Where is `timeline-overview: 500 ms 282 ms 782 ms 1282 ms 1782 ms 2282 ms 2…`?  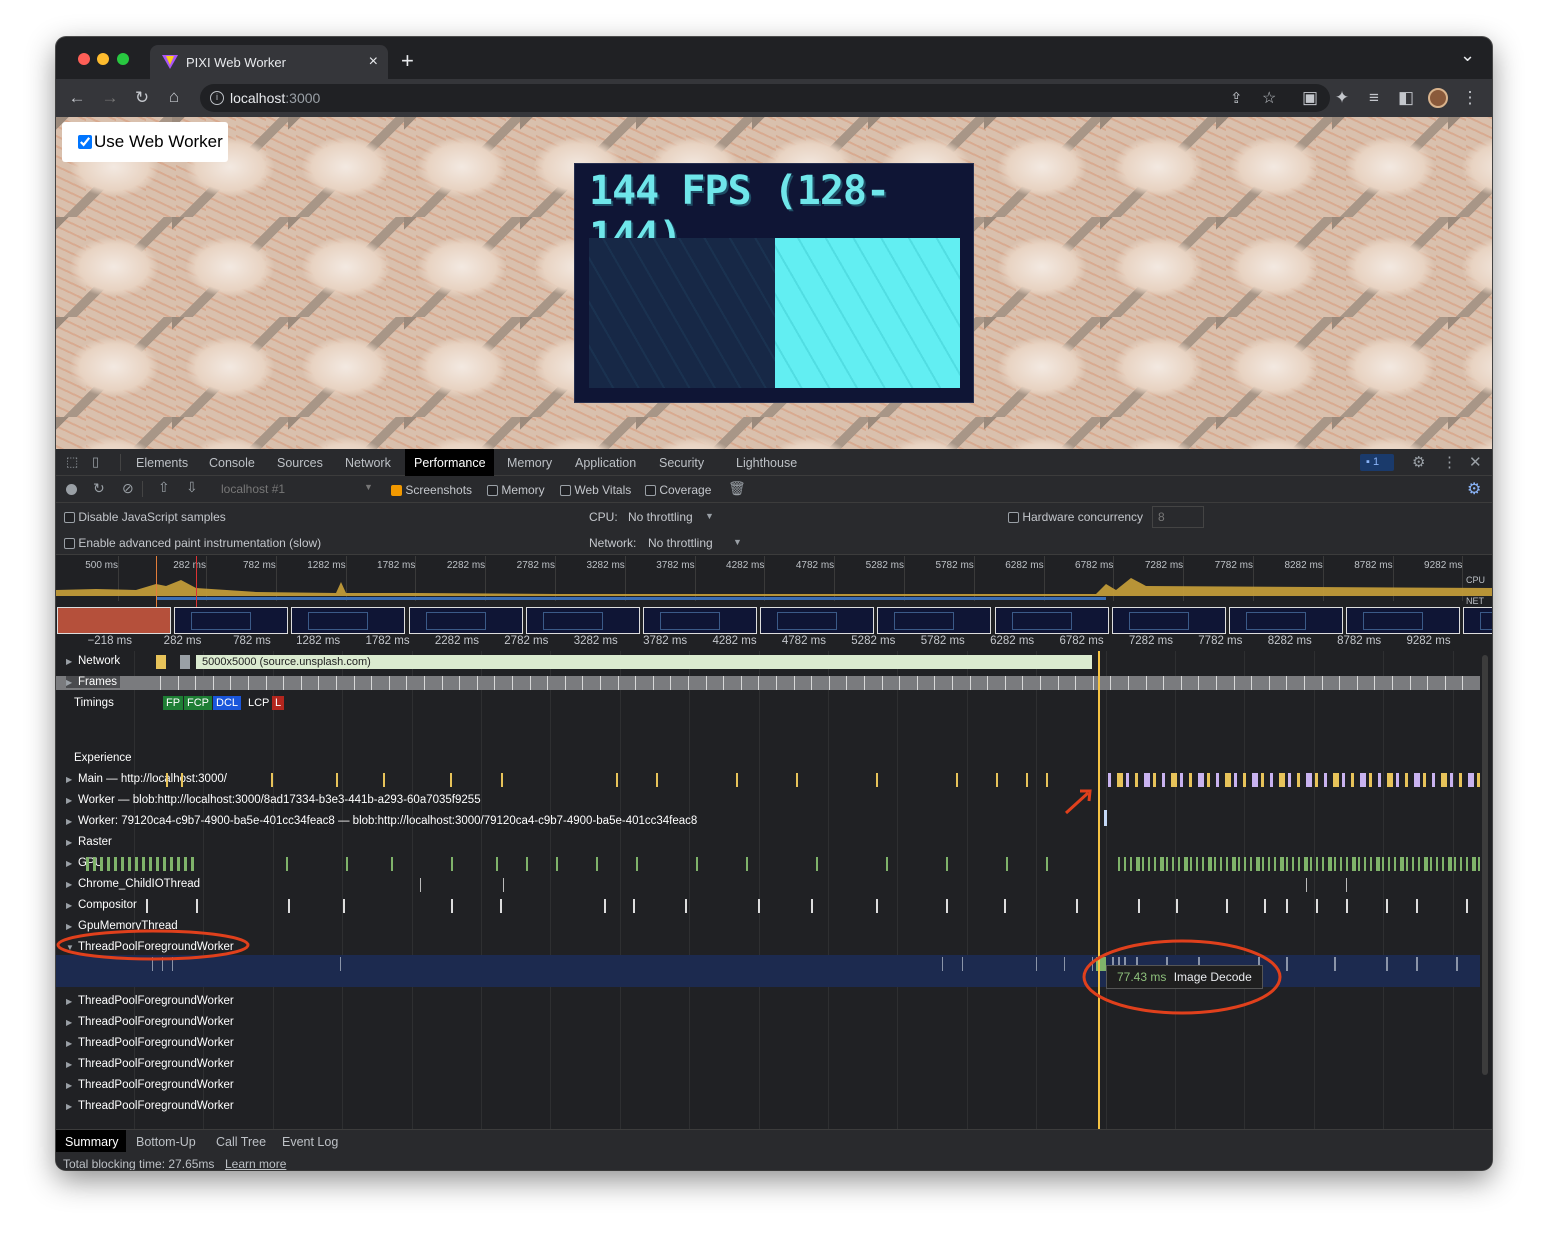
timeline-overview: 500 ms 282 ms 782 ms 1282 ms 1782 ms 2282 ms 2… is located at coordinates (774, 595).